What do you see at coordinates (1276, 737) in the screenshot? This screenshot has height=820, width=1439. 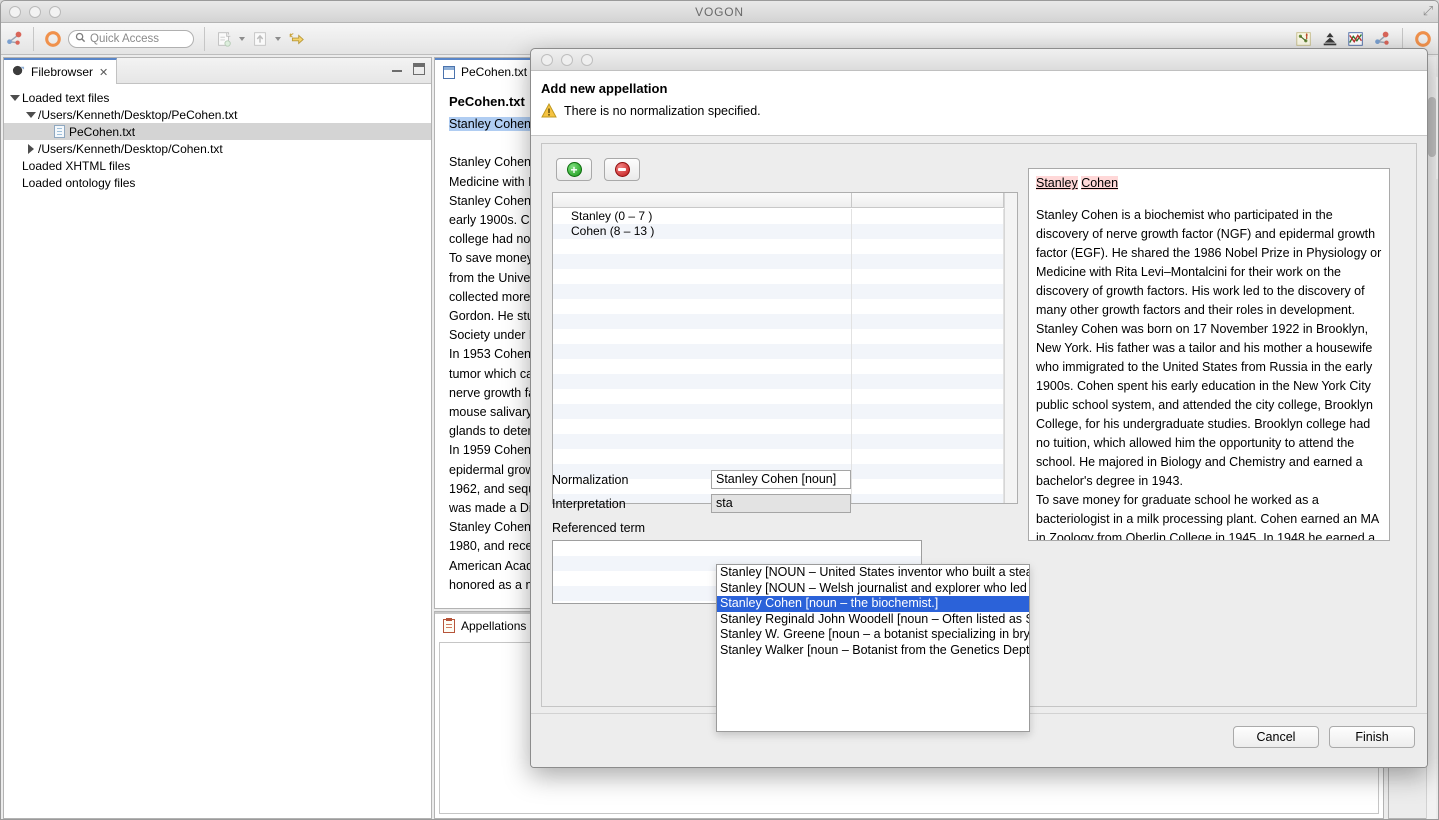 I see `cancel-button: Cancel` at bounding box center [1276, 737].